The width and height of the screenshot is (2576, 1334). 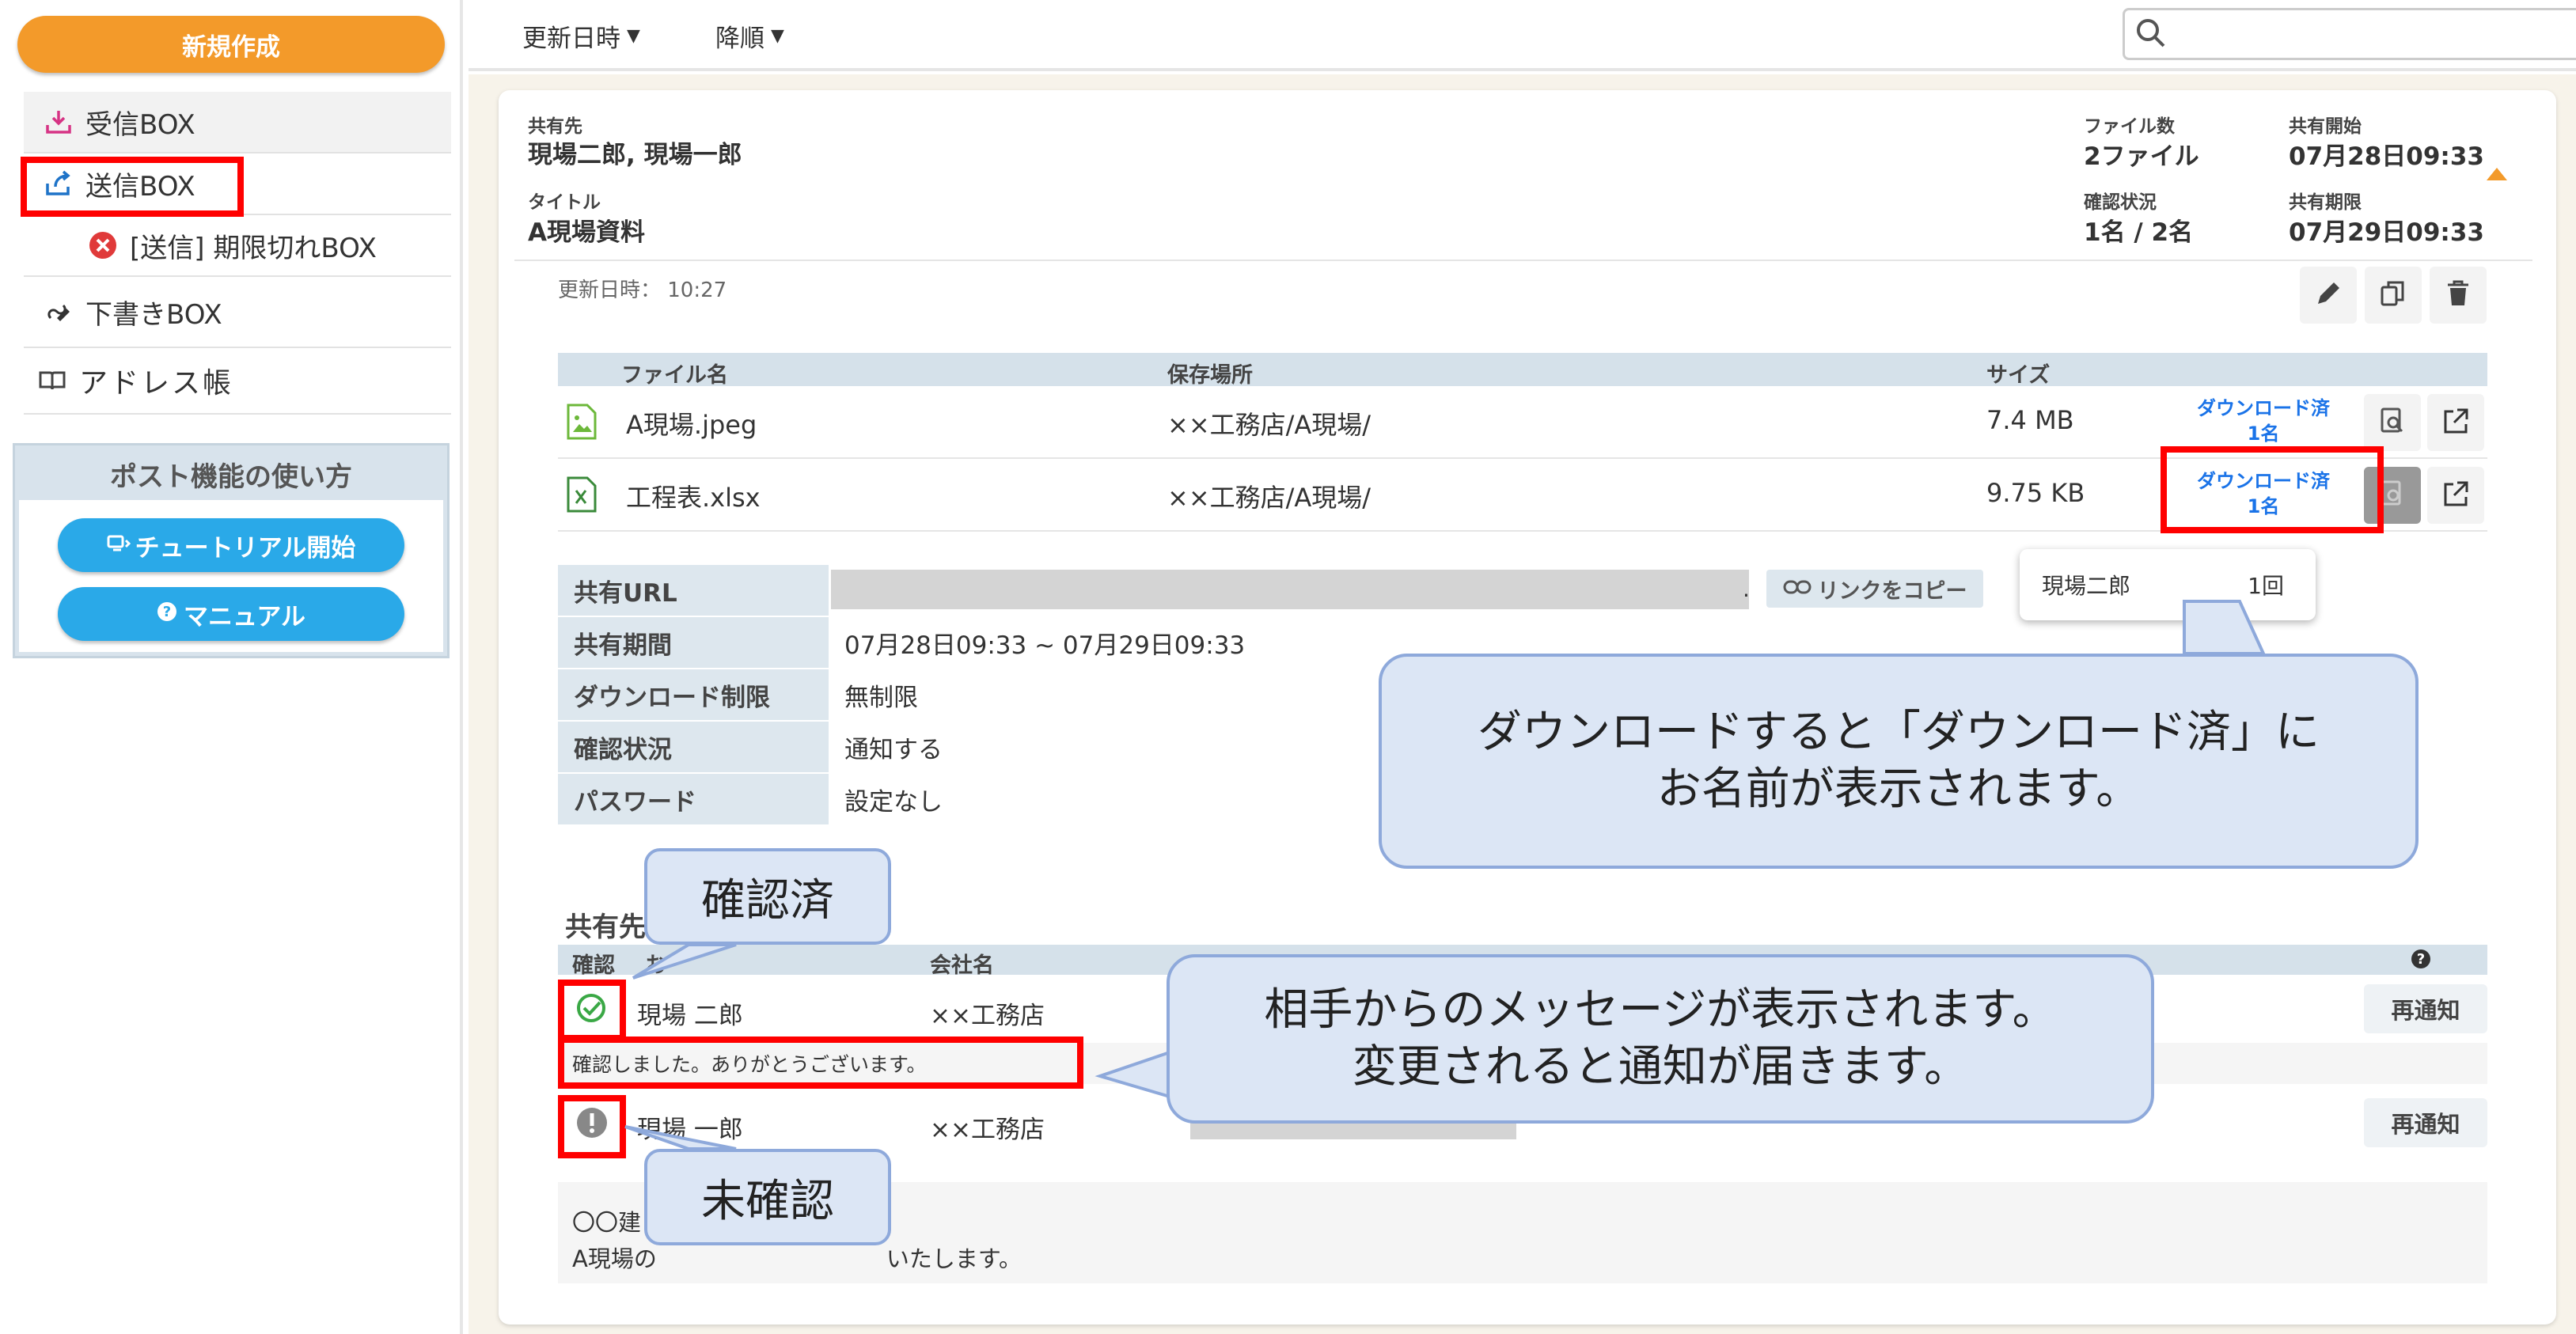 What do you see at coordinates (767, 1197) in the screenshot?
I see `unconfirmed-callout: 未確認` at bounding box center [767, 1197].